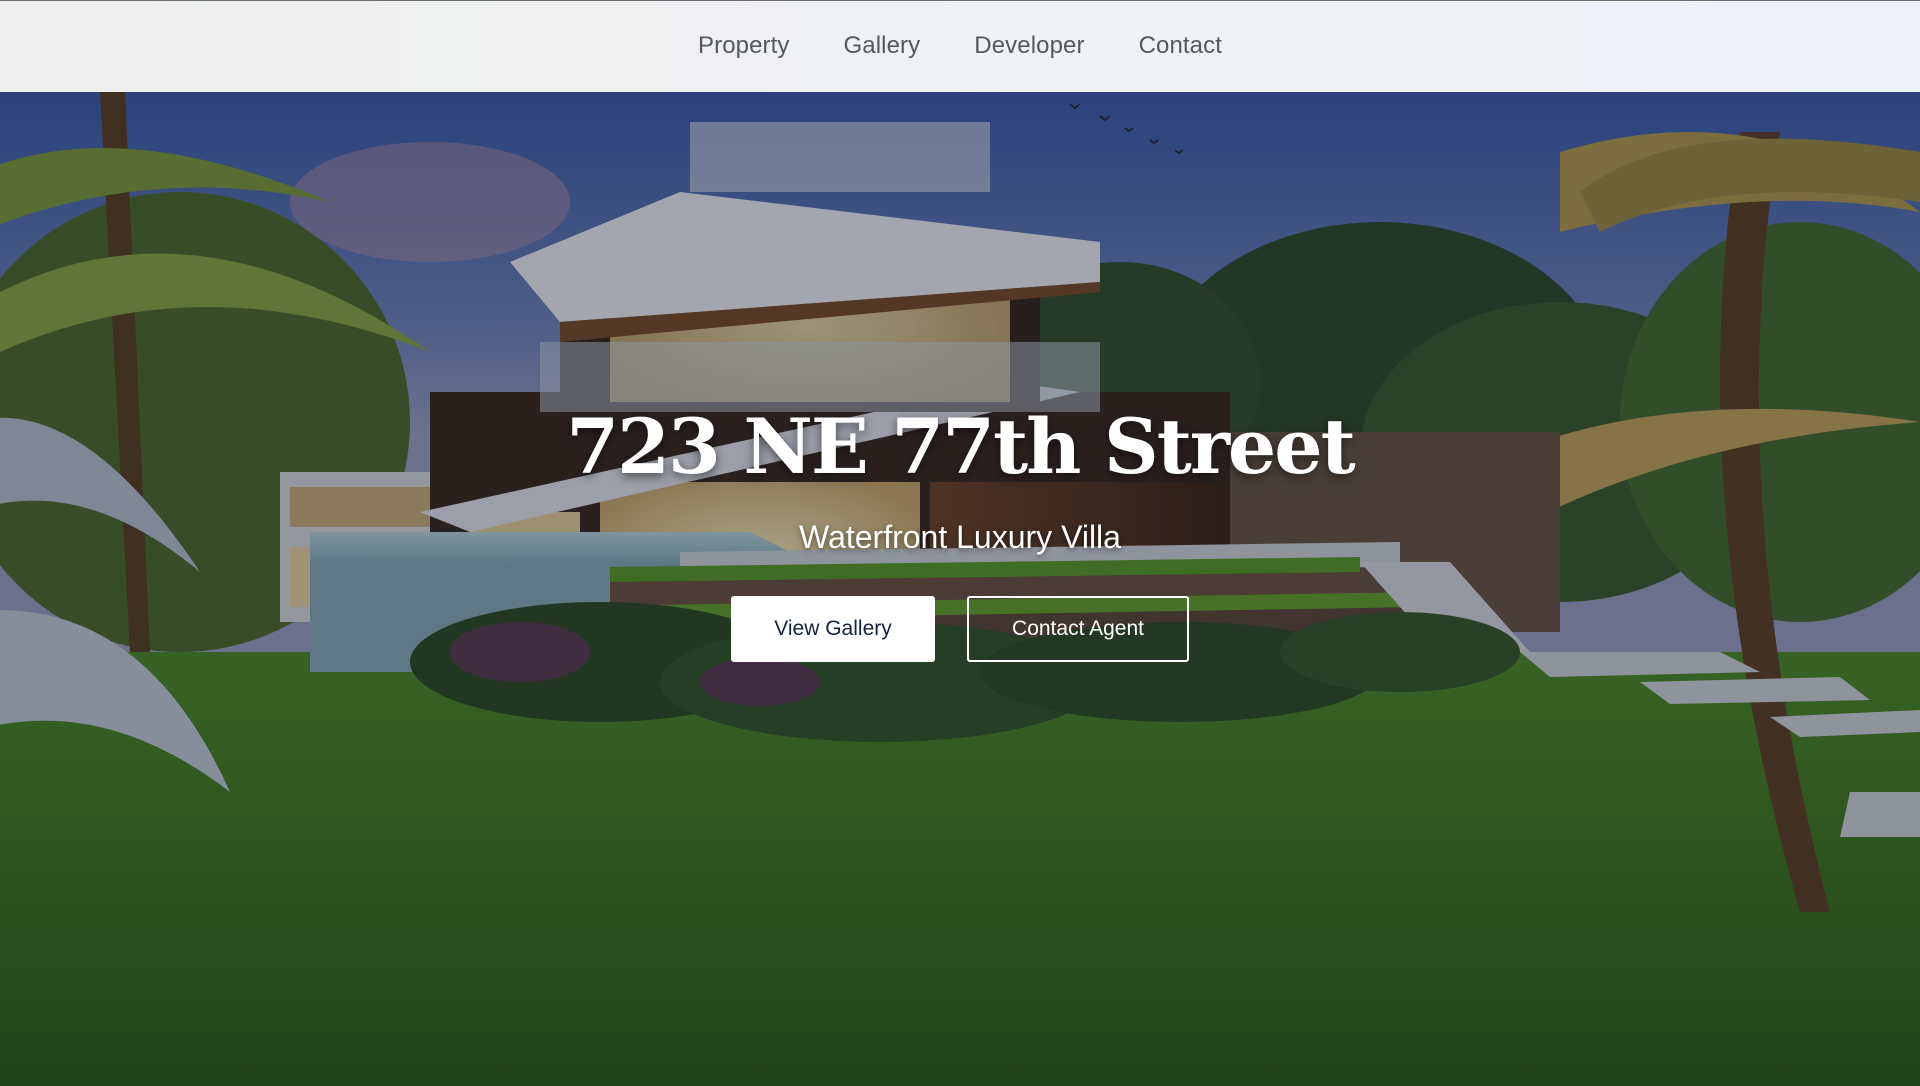  What do you see at coordinates (960, 629) in the screenshot?
I see `hero-button-row: View Gallery Contact Agent` at bounding box center [960, 629].